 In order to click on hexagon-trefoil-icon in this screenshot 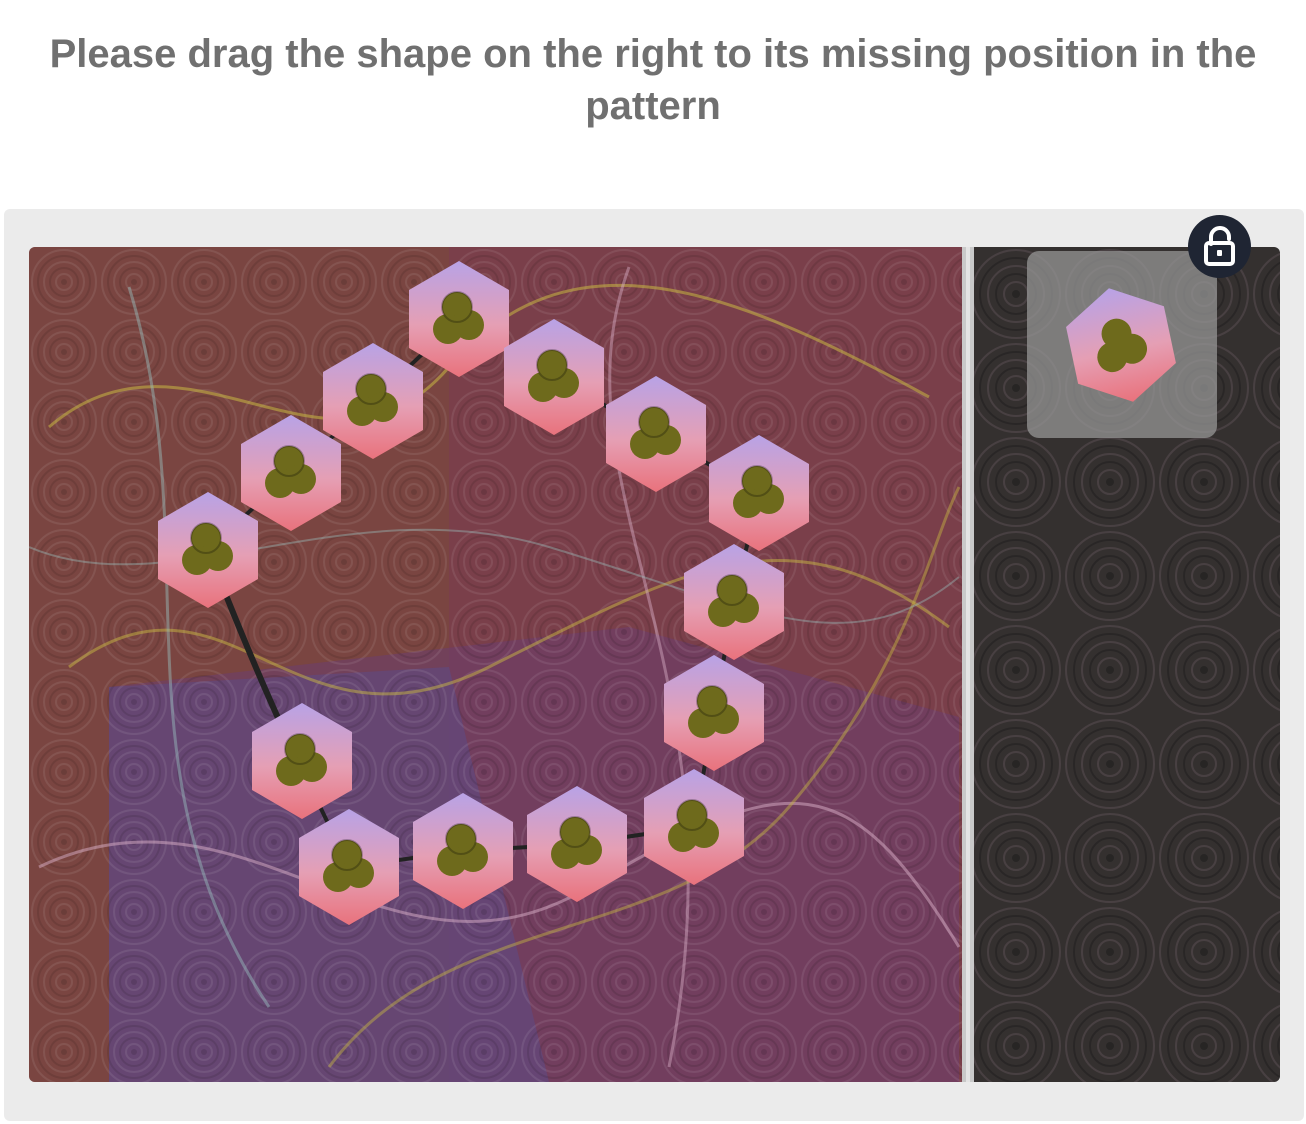, I will do `click(1122, 344)`.